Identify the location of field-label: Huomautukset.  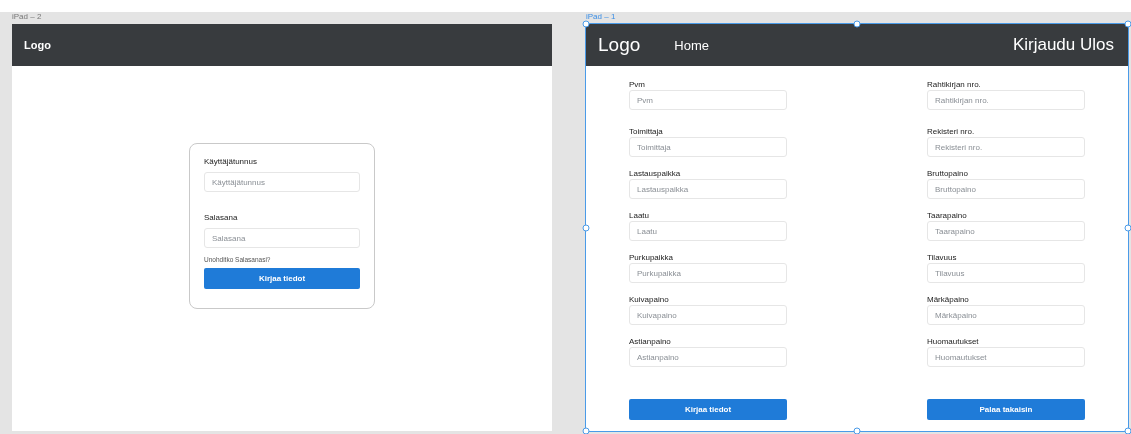
(953, 342).